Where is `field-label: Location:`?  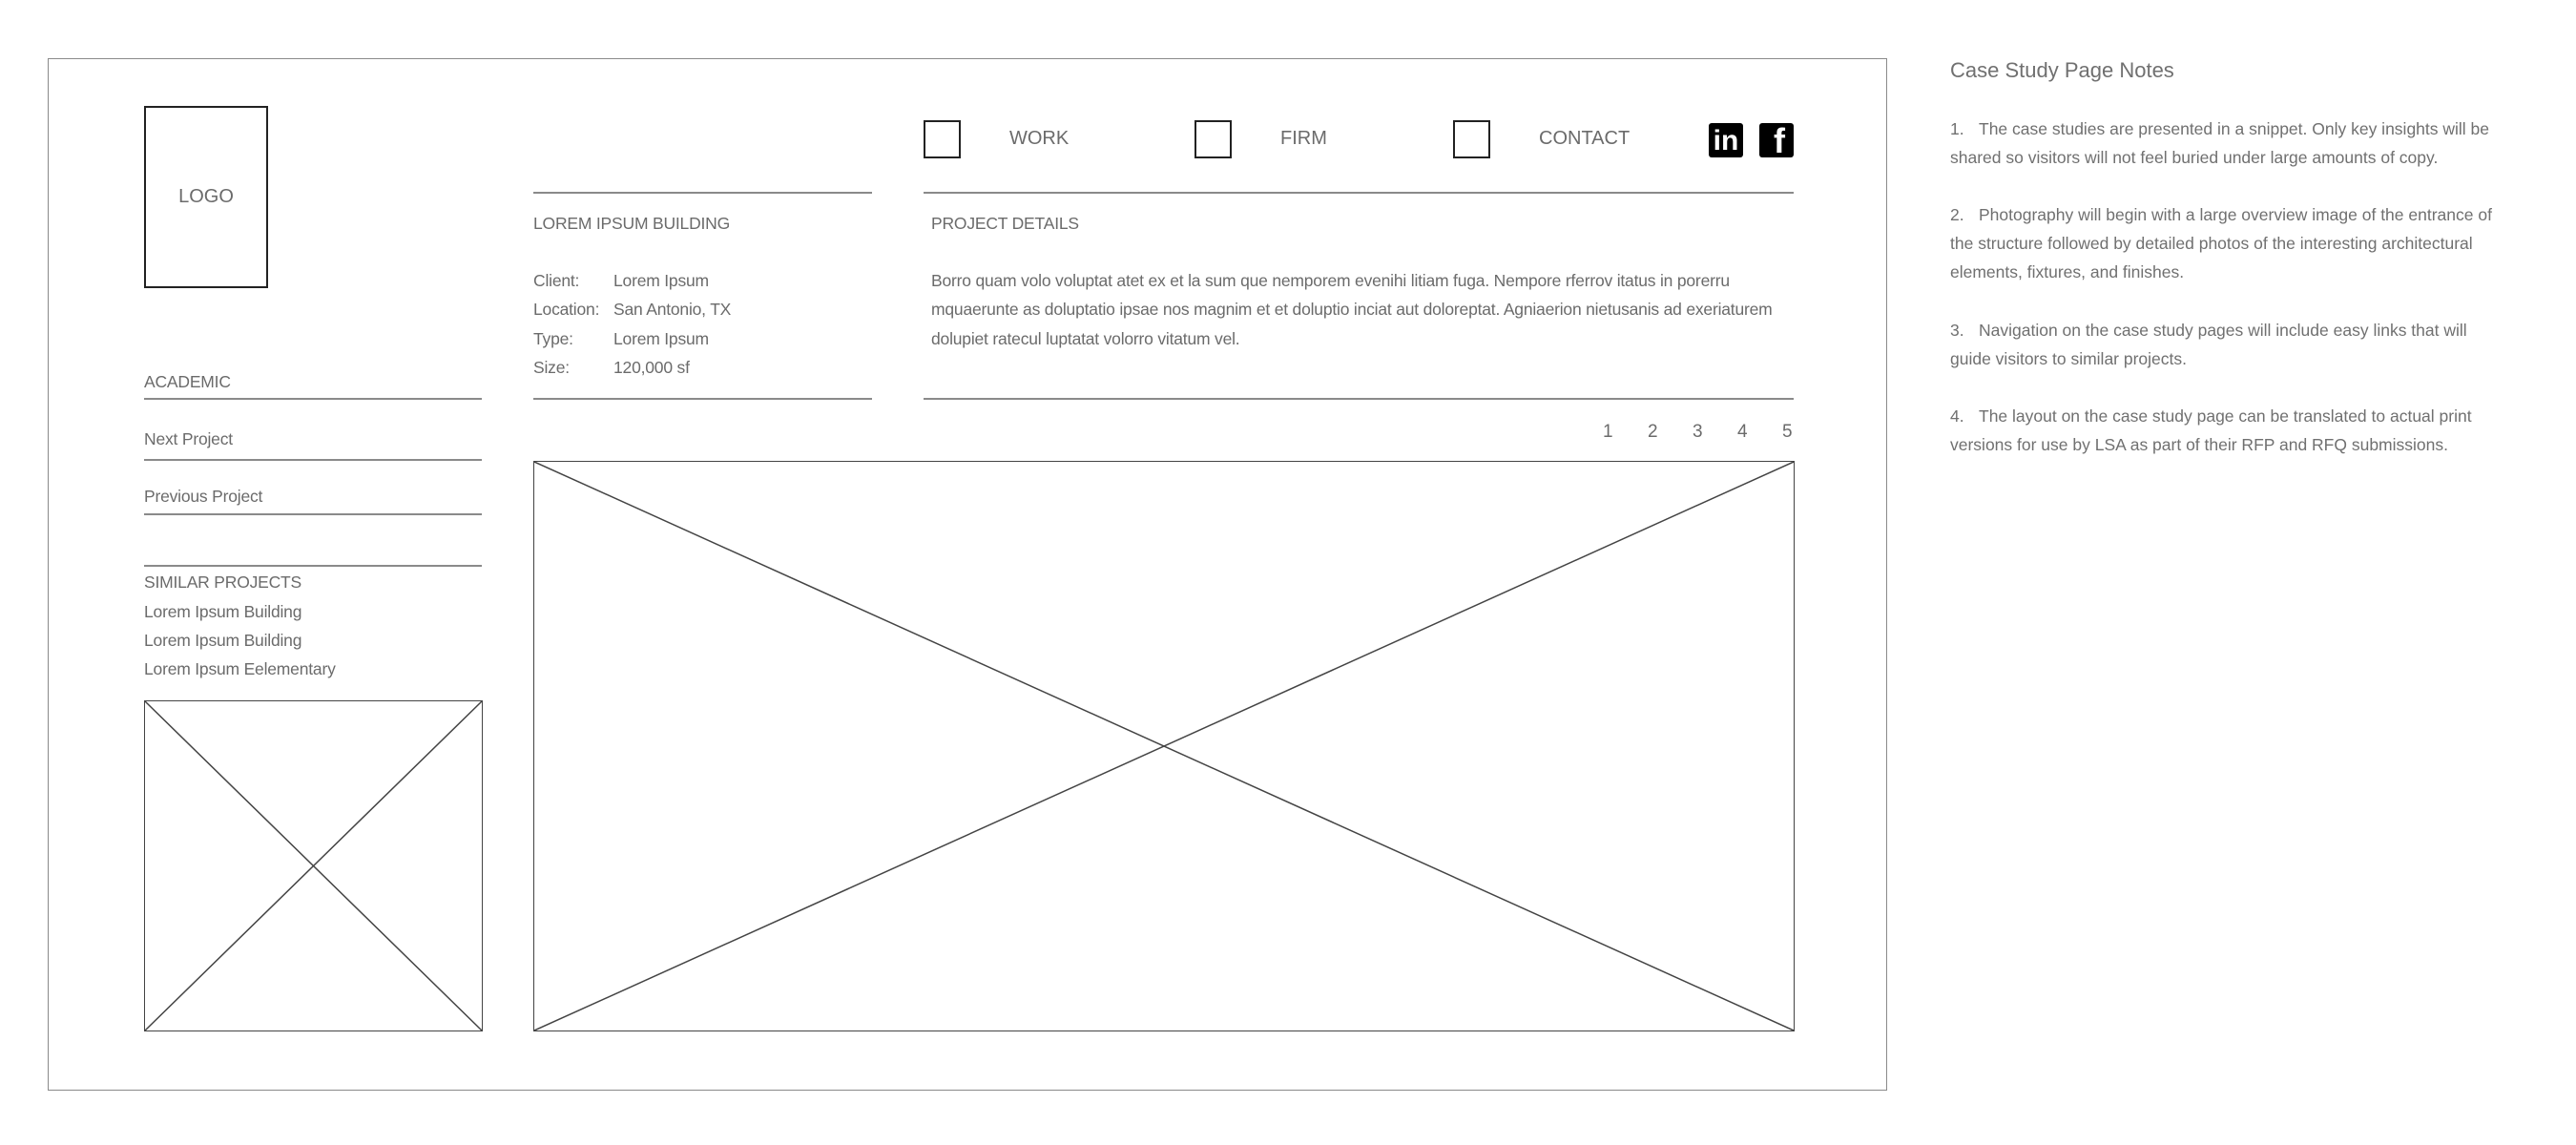
field-label: Location: is located at coordinates (566, 310).